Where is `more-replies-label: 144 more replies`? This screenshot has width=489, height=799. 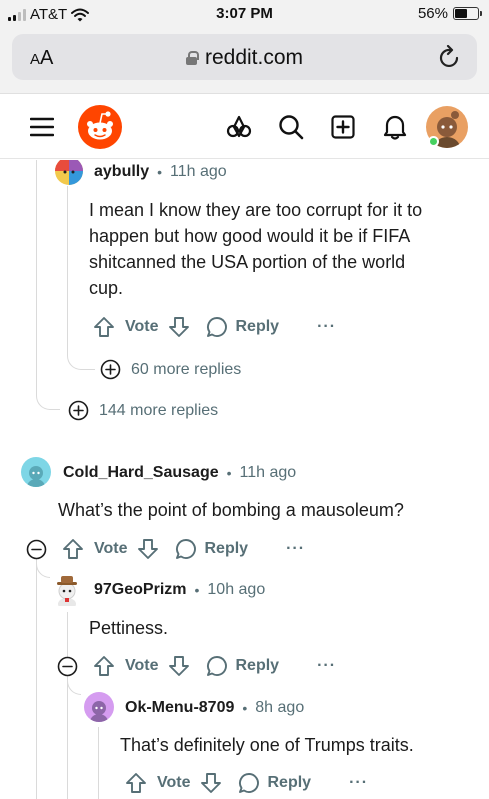
more-replies-label: 144 more replies is located at coordinates (158, 411).